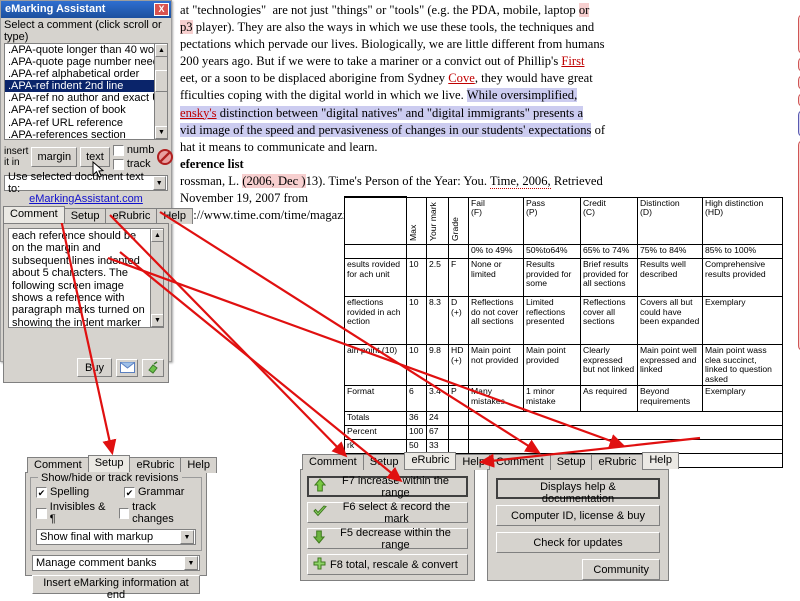 The image size is (800, 601). Describe the element at coordinates (387, 564) in the screenshot. I see `f8-total-rescale-button: F8 total, rescale & convert` at that location.